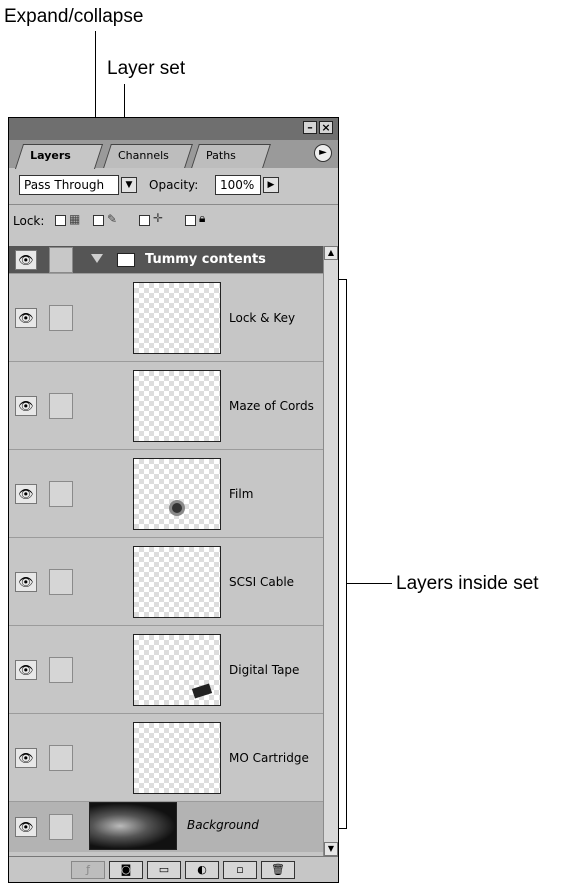  What do you see at coordinates (75, 219) in the screenshot?
I see `lock-transparency-icon: ▦` at bounding box center [75, 219].